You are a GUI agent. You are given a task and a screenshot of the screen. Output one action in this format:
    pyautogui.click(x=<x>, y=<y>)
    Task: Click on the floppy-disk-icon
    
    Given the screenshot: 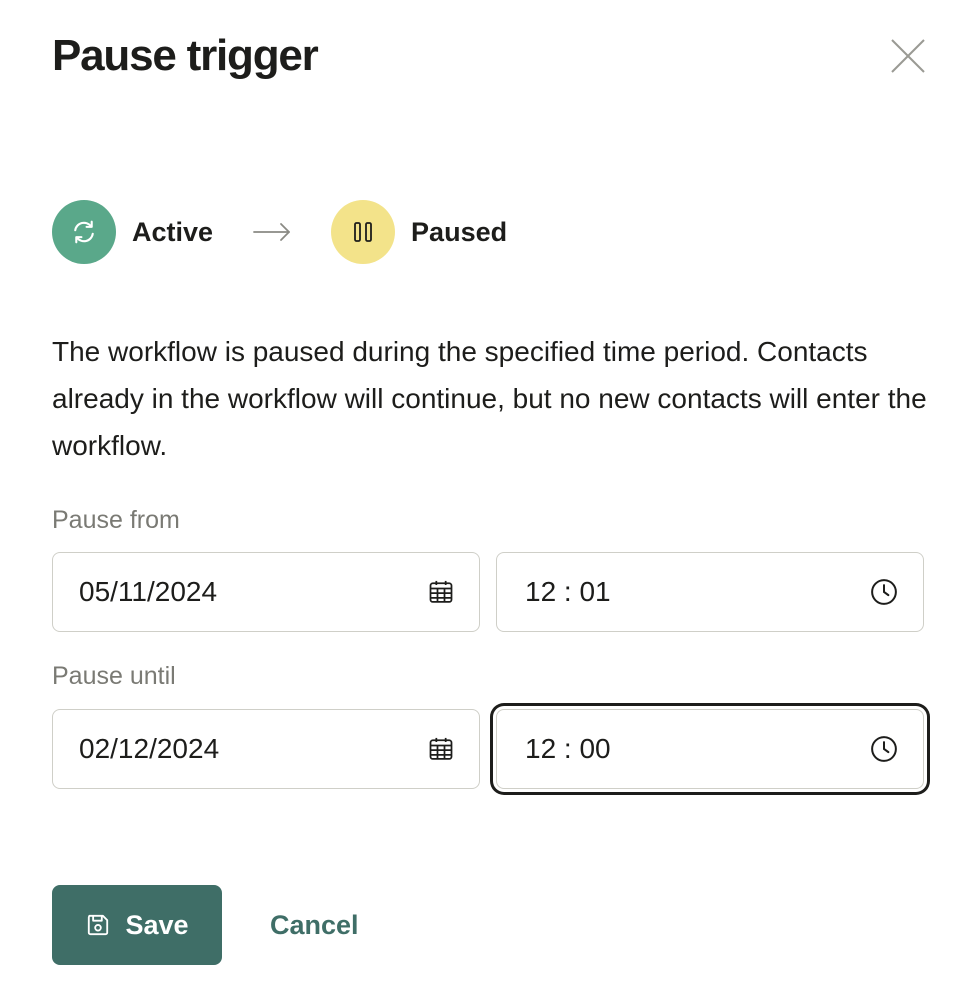 What is the action you would take?
    pyautogui.click(x=98, y=925)
    